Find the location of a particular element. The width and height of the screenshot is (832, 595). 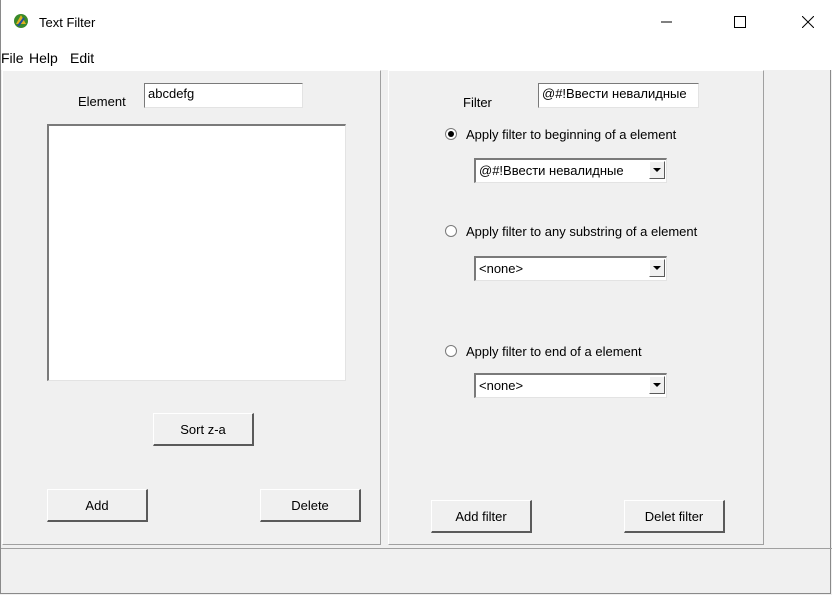

combo-beginning: @#!Ввести невалидные is located at coordinates (570, 170).